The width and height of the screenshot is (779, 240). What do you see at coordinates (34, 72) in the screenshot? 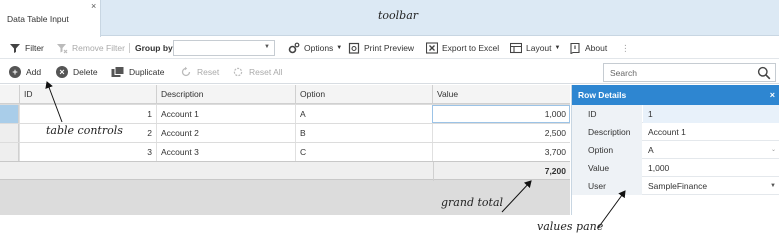
I see `add-label: Add` at bounding box center [34, 72].